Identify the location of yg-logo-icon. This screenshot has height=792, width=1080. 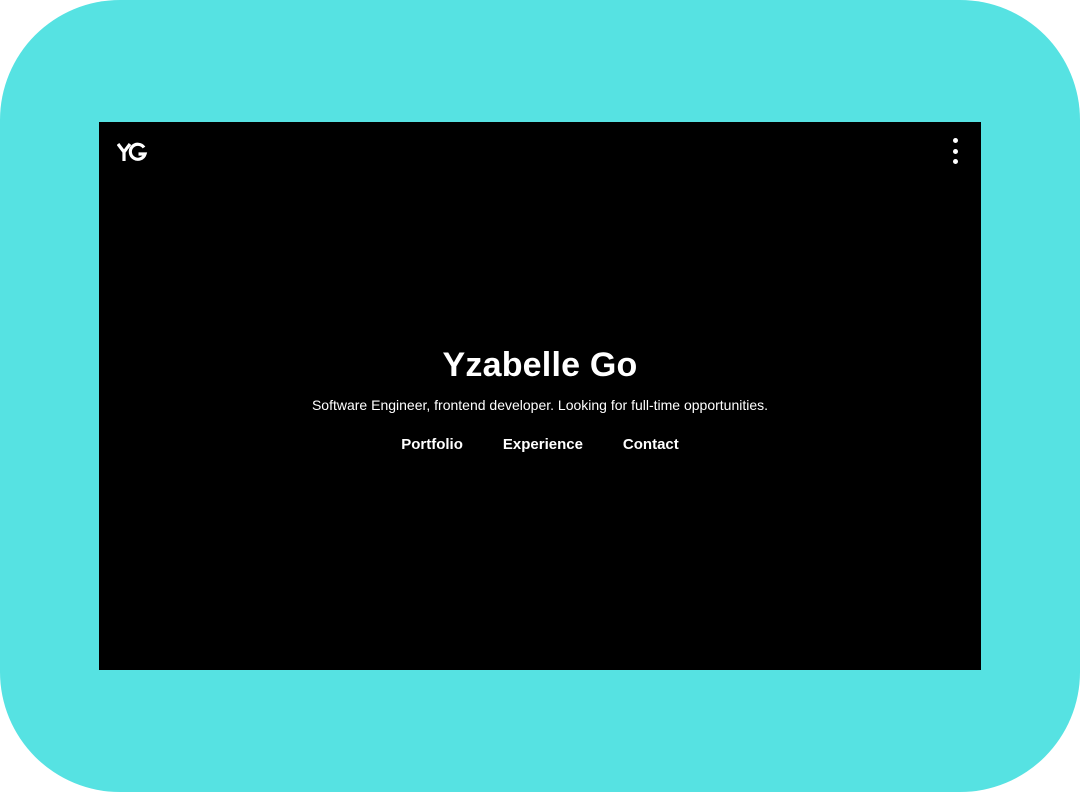
(132, 152).